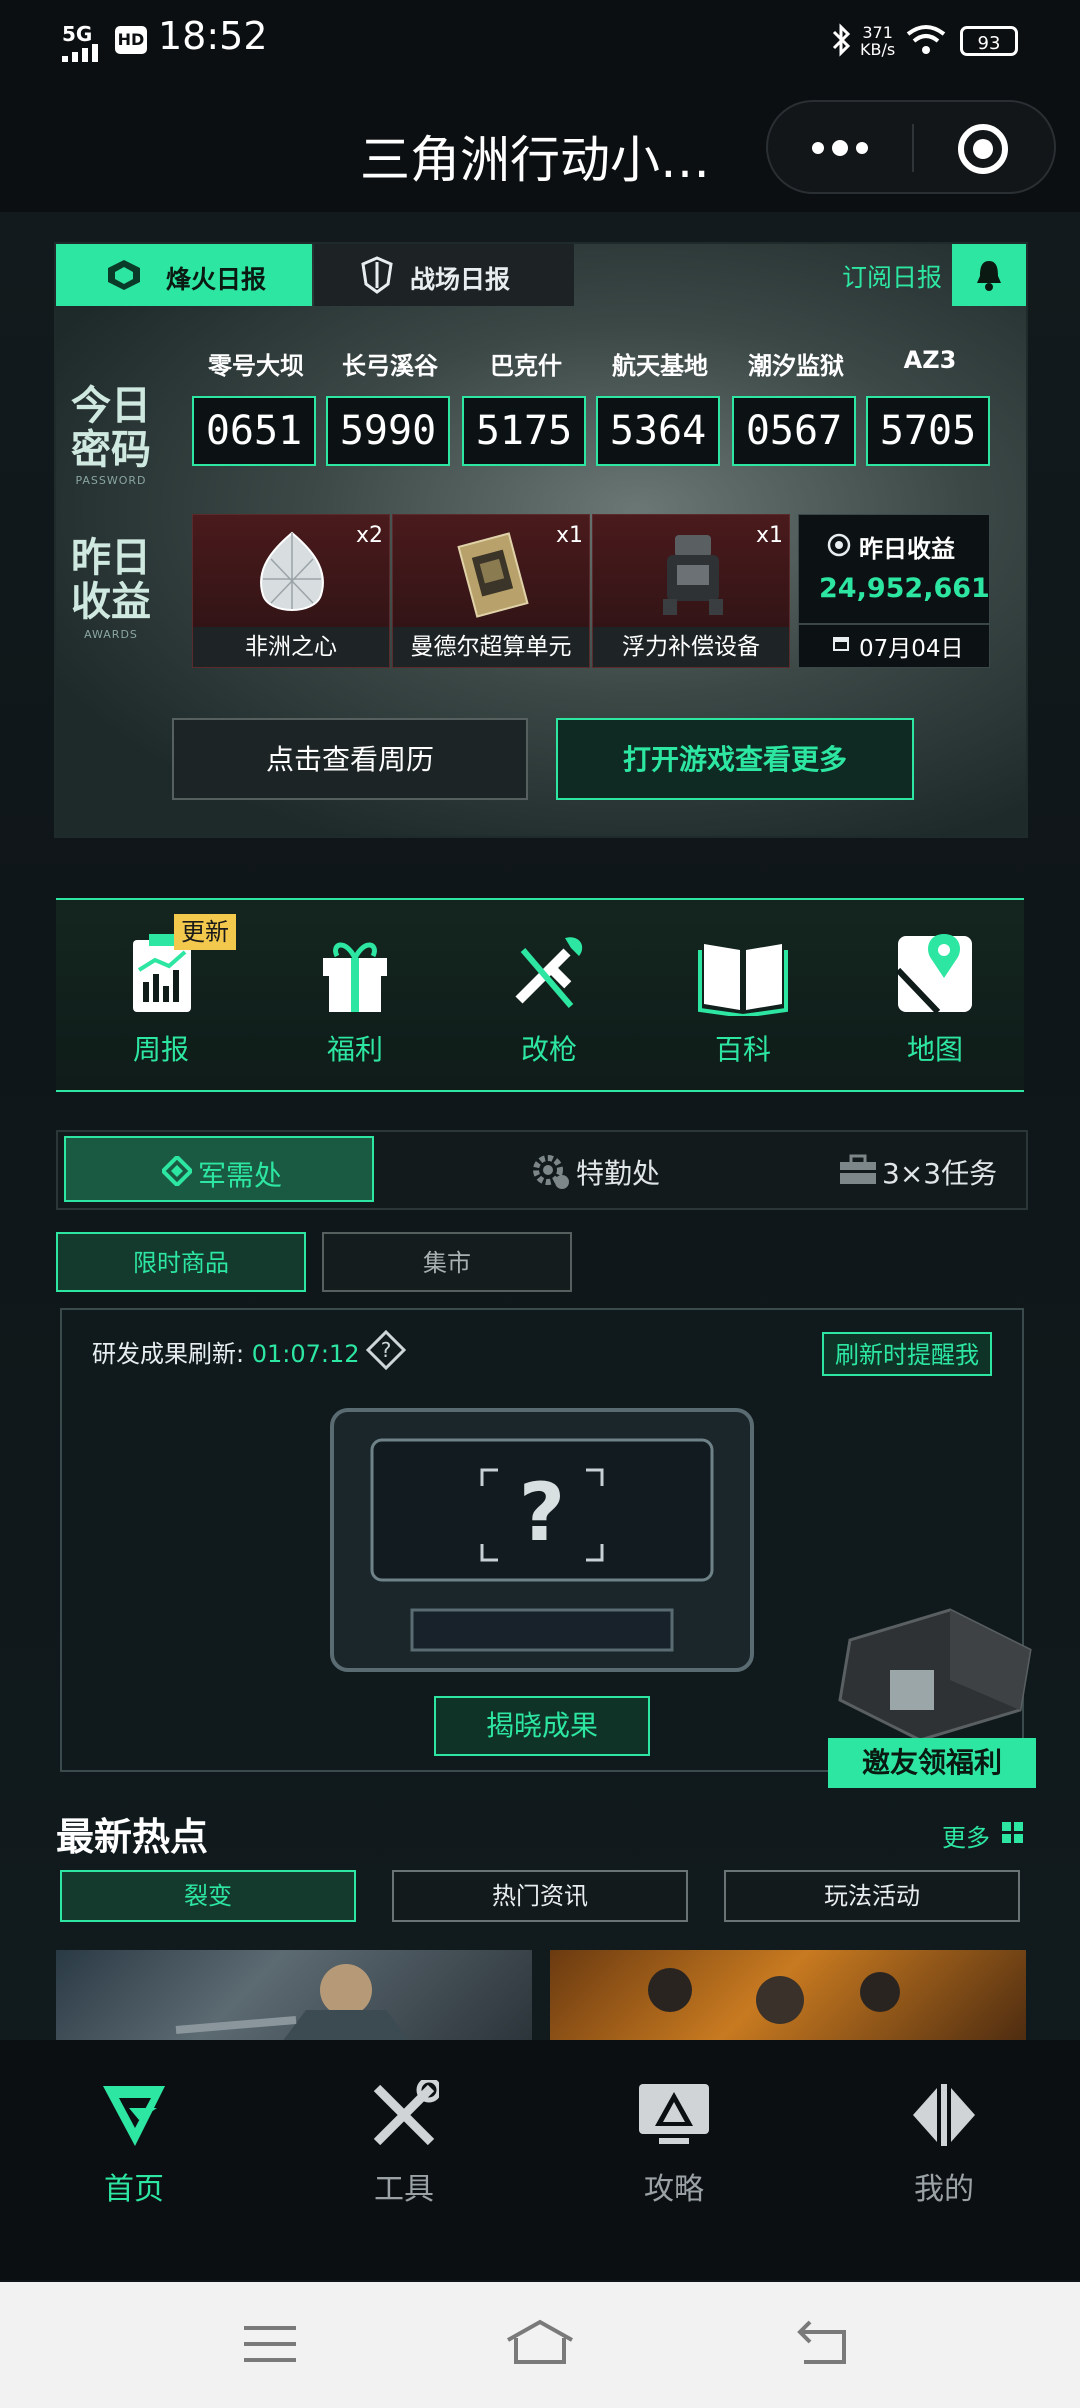  What do you see at coordinates (542, 1726) in the screenshot?
I see `reveal-results-button: 揭晓成果` at bounding box center [542, 1726].